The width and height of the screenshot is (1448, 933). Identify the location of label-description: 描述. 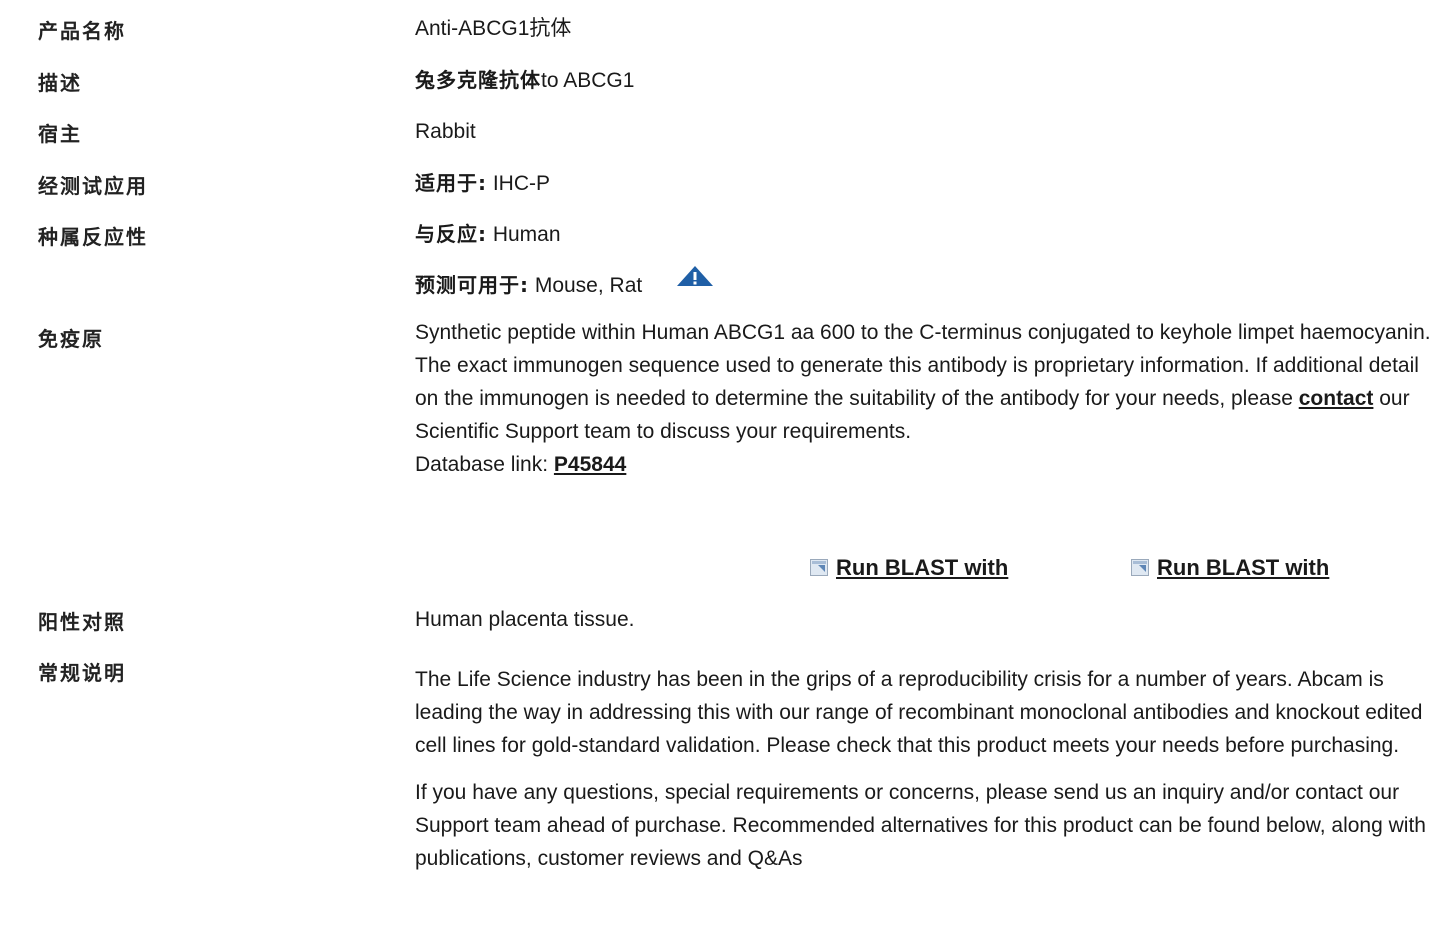
(60, 83).